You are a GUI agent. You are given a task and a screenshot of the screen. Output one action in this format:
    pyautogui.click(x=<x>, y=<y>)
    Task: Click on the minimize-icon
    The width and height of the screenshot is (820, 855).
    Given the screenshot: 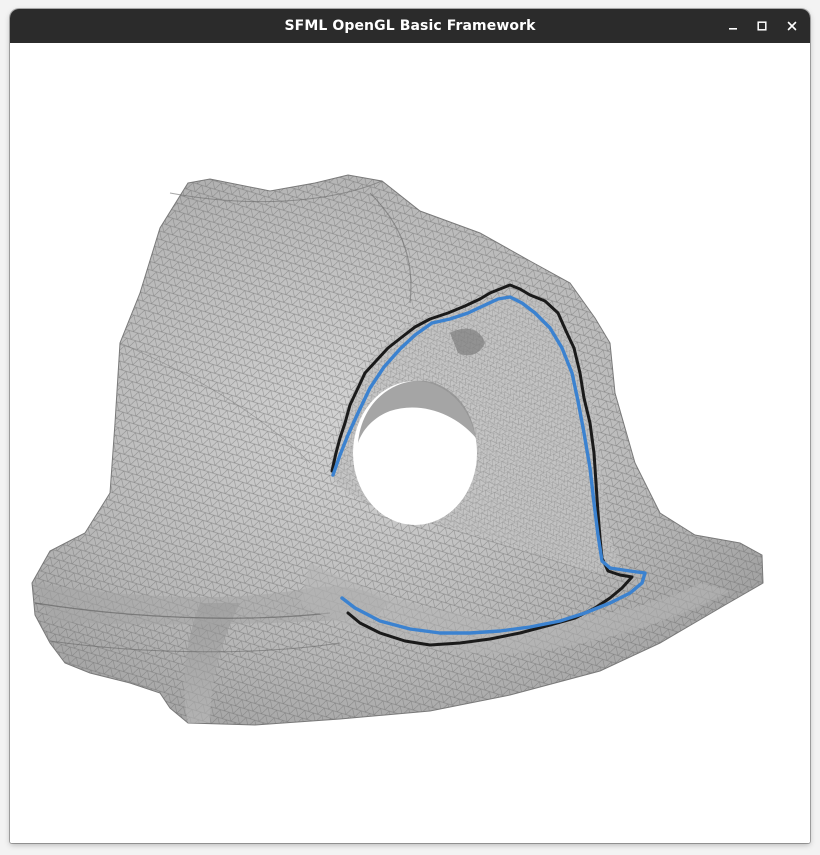 What is the action you would take?
    pyautogui.click(x=733, y=26)
    